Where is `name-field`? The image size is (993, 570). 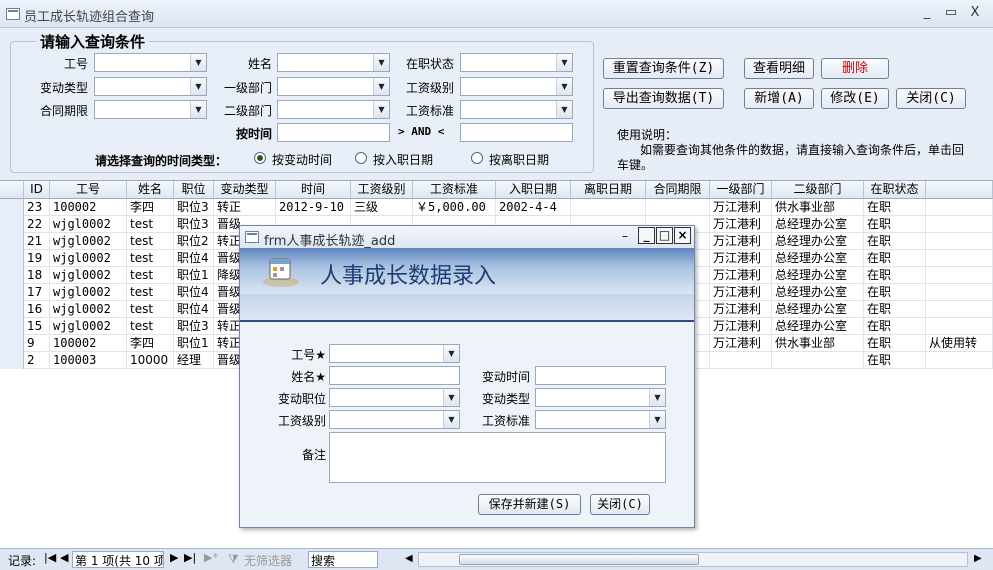
name-field is located at coordinates (394, 375).